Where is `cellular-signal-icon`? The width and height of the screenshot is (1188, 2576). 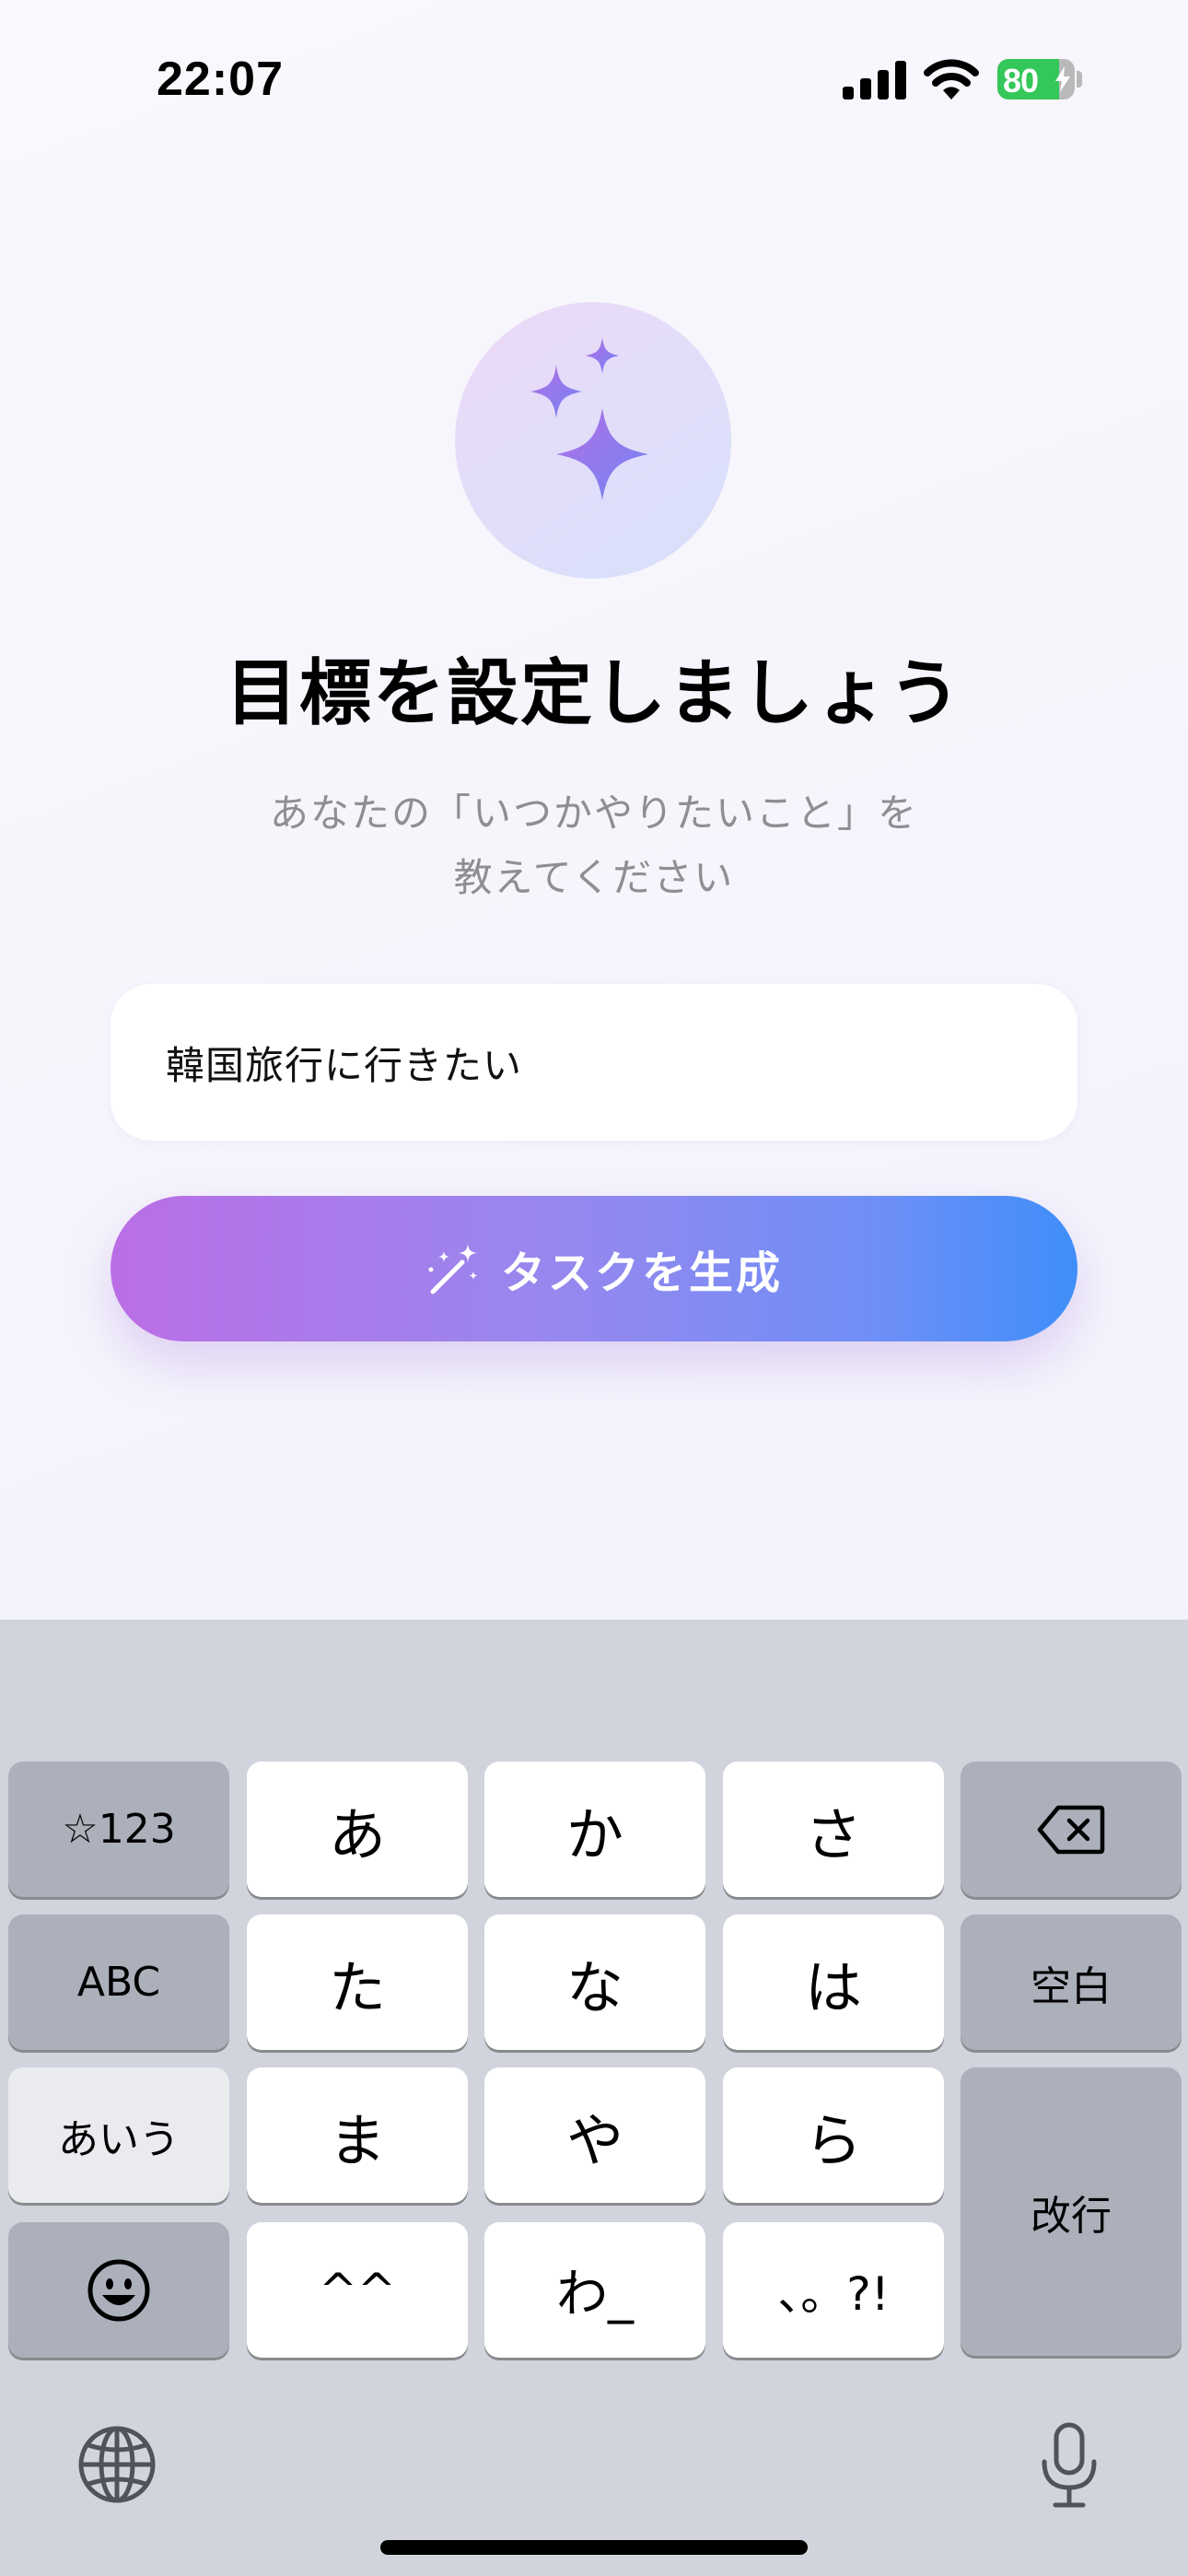
cellular-signal-icon is located at coordinates (874, 80).